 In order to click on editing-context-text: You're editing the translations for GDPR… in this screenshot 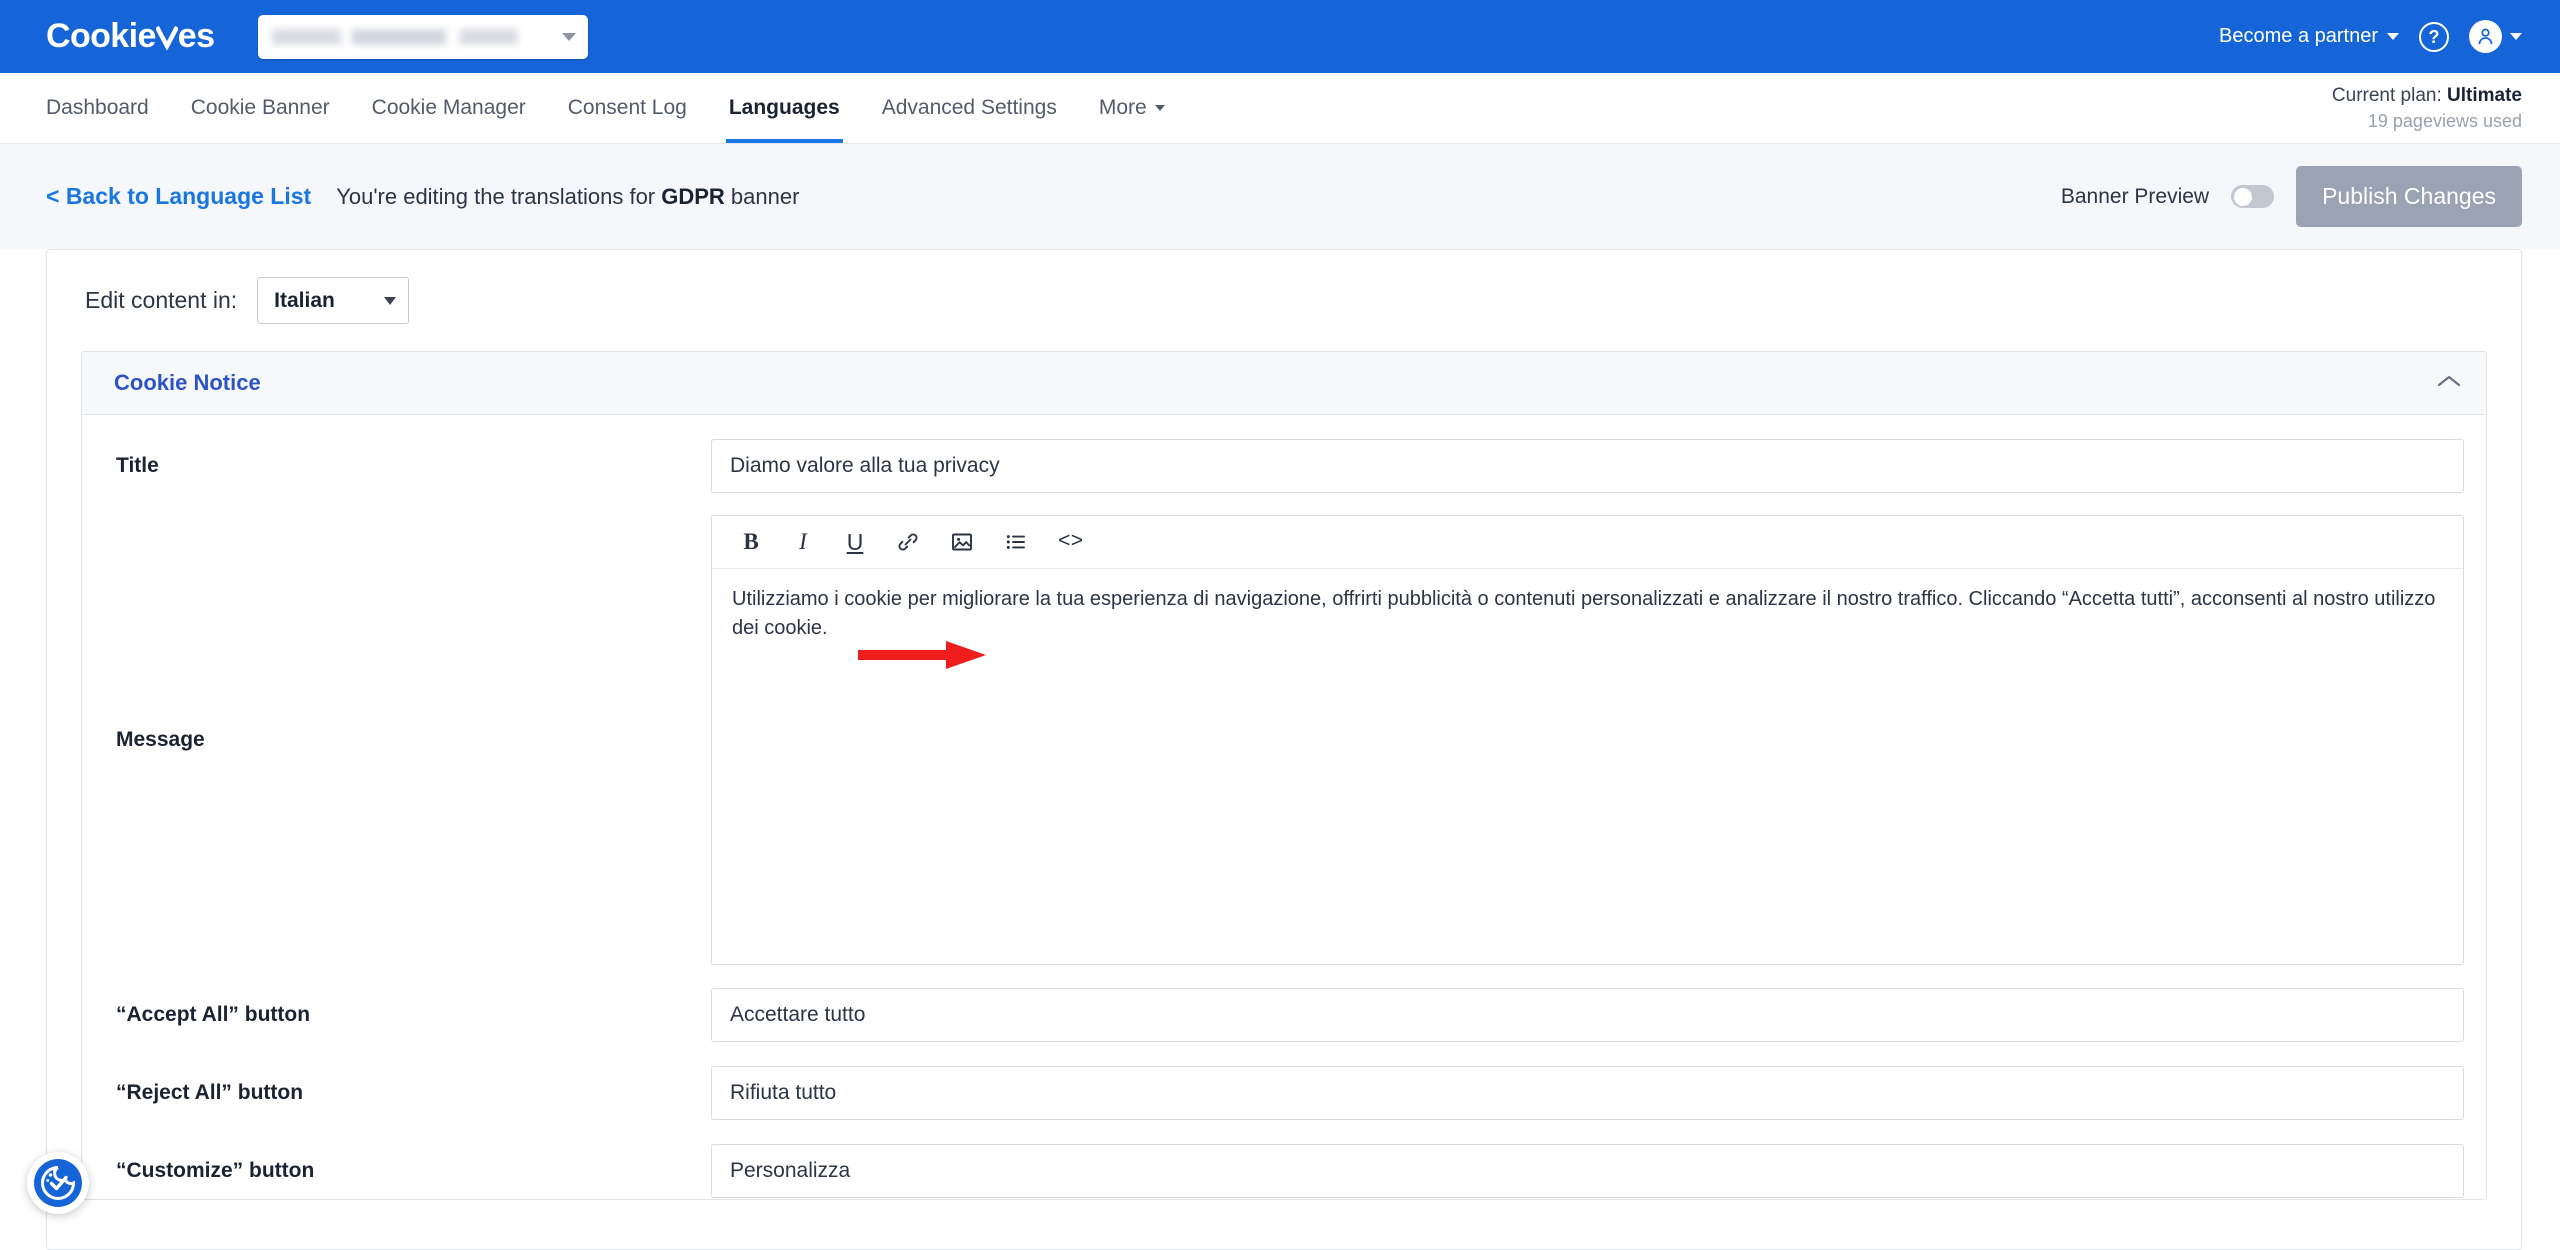, I will do `click(567, 197)`.